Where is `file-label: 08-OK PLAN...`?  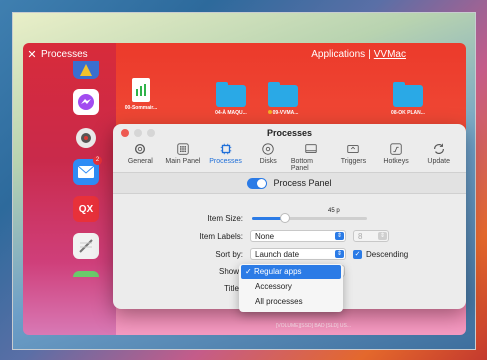 file-label: 08-OK PLAN... is located at coordinates (408, 113).